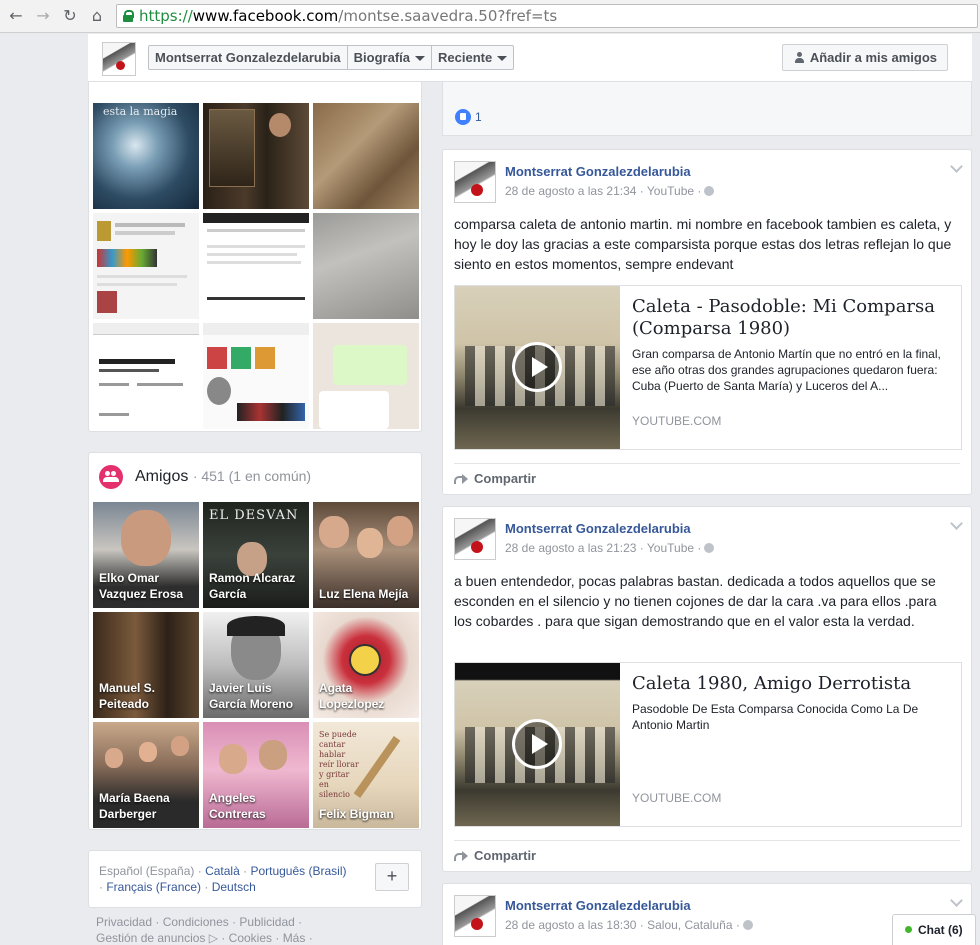 The width and height of the screenshot is (980, 945). What do you see at coordinates (256, 665) in the screenshot?
I see `friend-tile: Javier Luis García Moreno` at bounding box center [256, 665].